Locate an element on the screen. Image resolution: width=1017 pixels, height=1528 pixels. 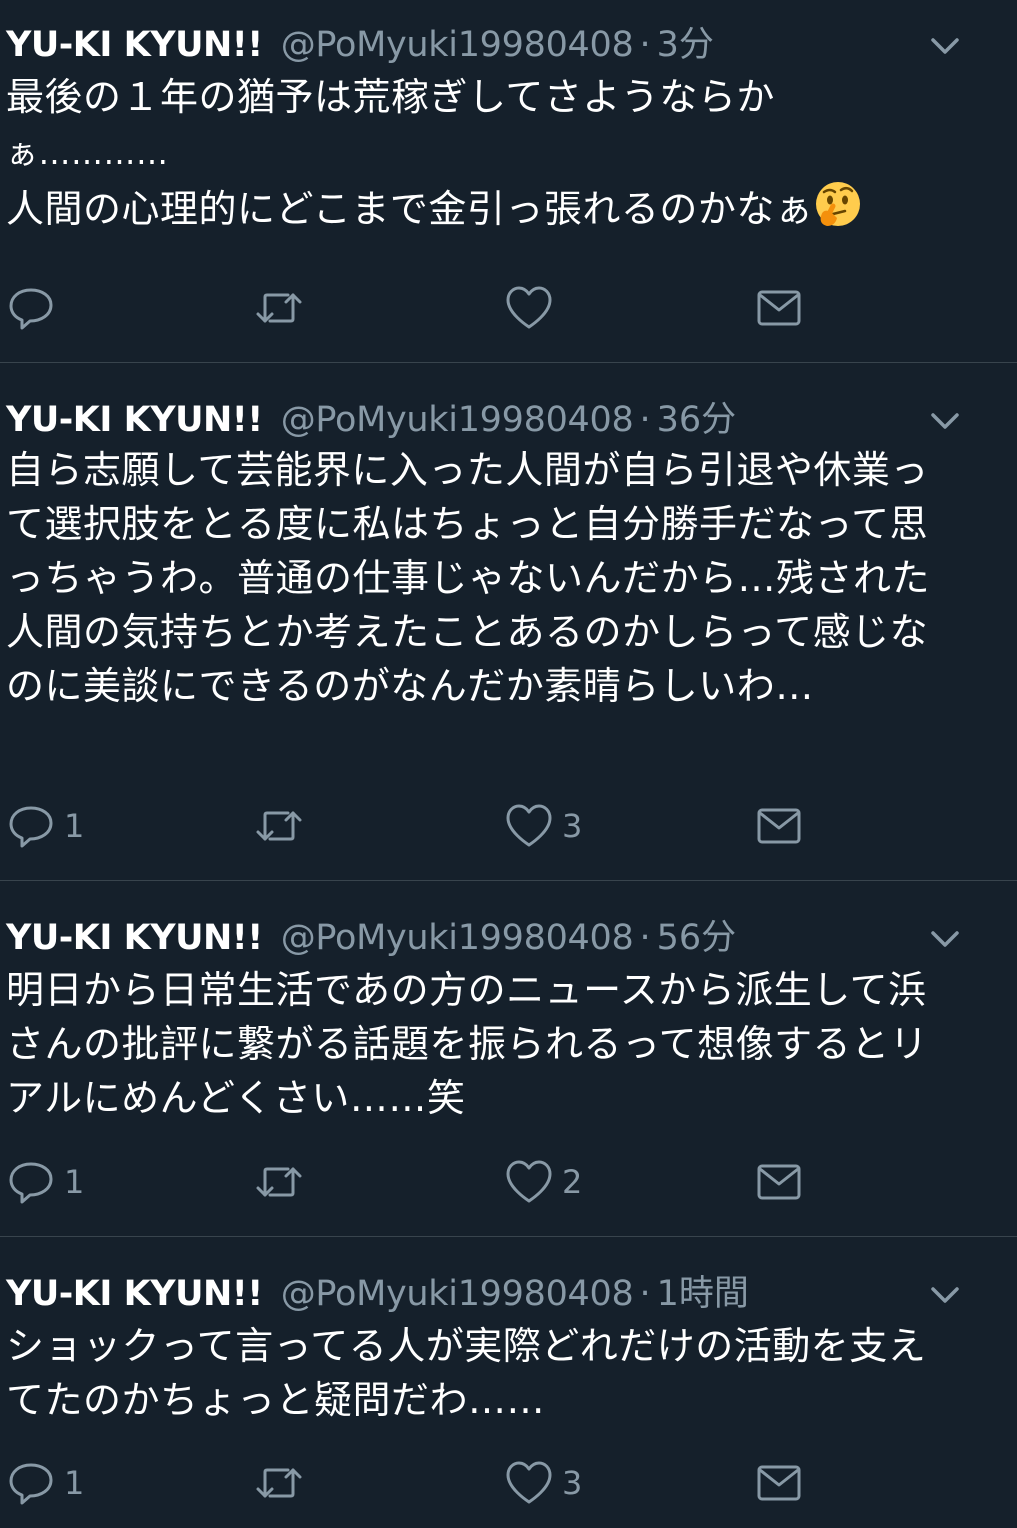
timestamp: 56分 is located at coordinates (697, 934).